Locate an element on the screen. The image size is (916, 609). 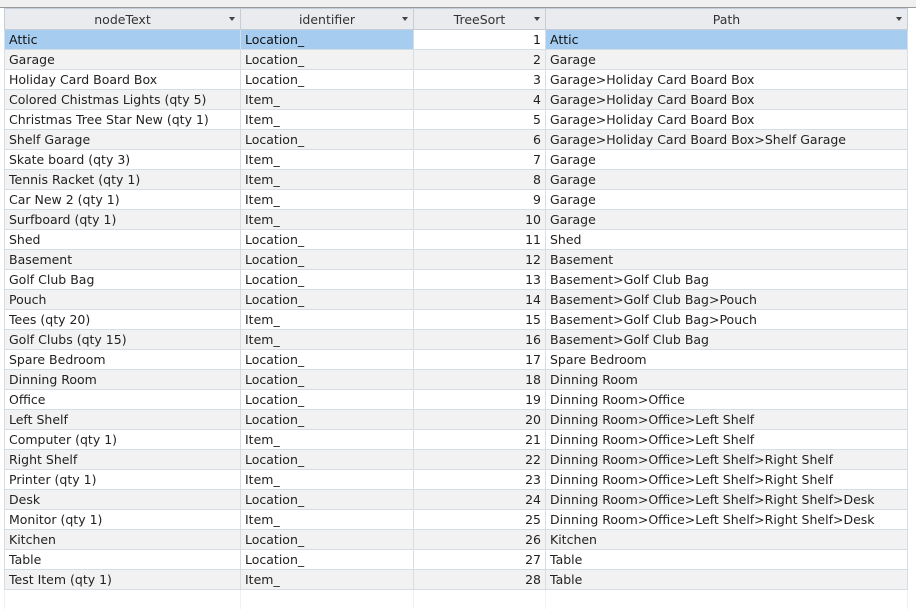
cell-nodetext: Attic is located at coordinates (123, 40).